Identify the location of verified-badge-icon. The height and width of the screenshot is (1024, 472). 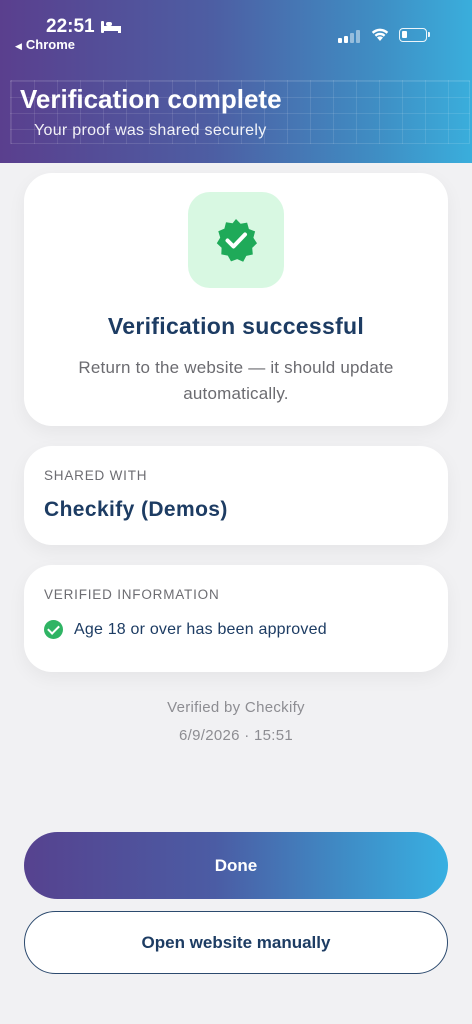
(236, 240).